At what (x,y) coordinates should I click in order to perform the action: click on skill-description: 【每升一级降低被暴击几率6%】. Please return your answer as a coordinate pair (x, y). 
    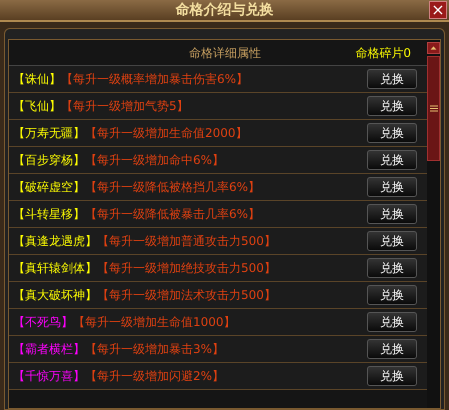
    Looking at the image, I should click on (172, 214).